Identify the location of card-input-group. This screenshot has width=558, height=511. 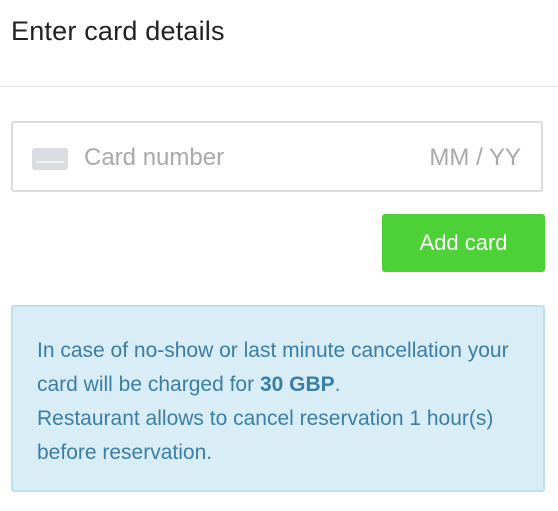
(277, 156).